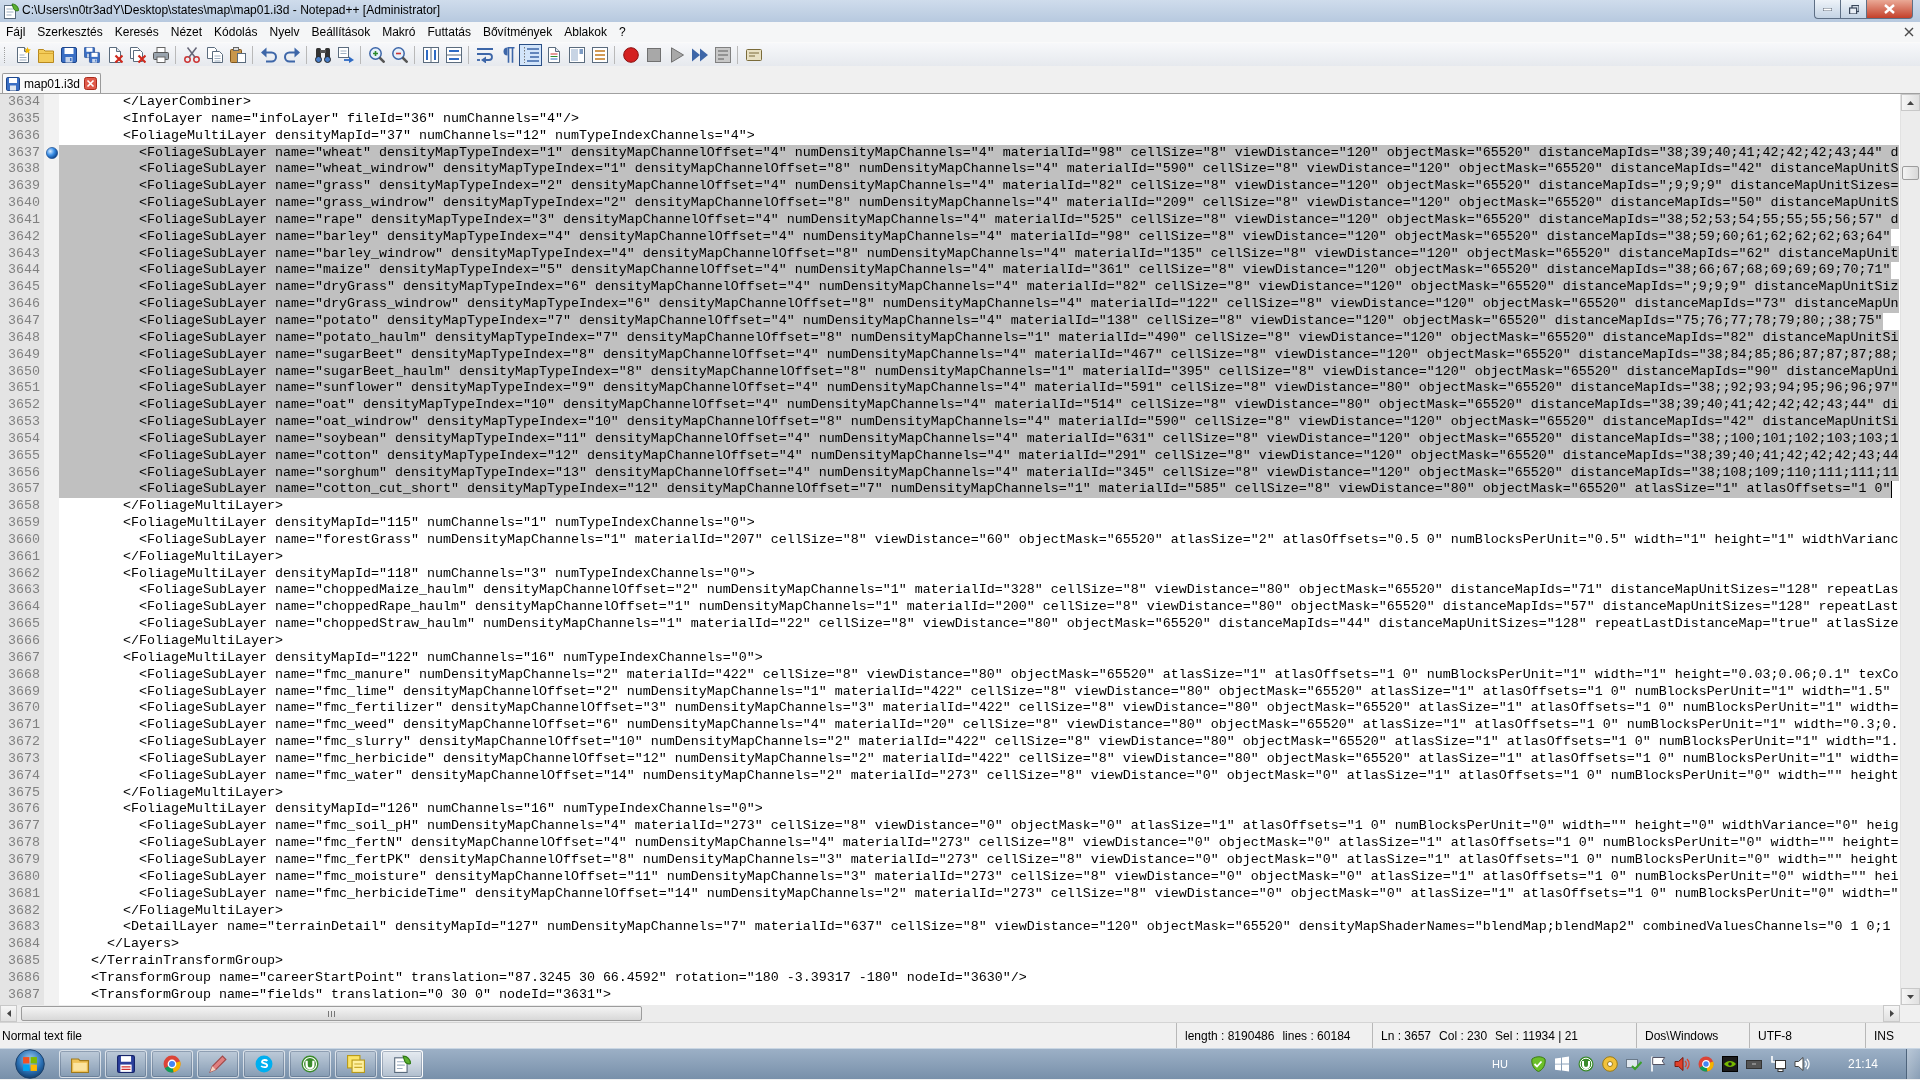  What do you see at coordinates (24, 877) in the screenshot?
I see `line-number: 3680` at bounding box center [24, 877].